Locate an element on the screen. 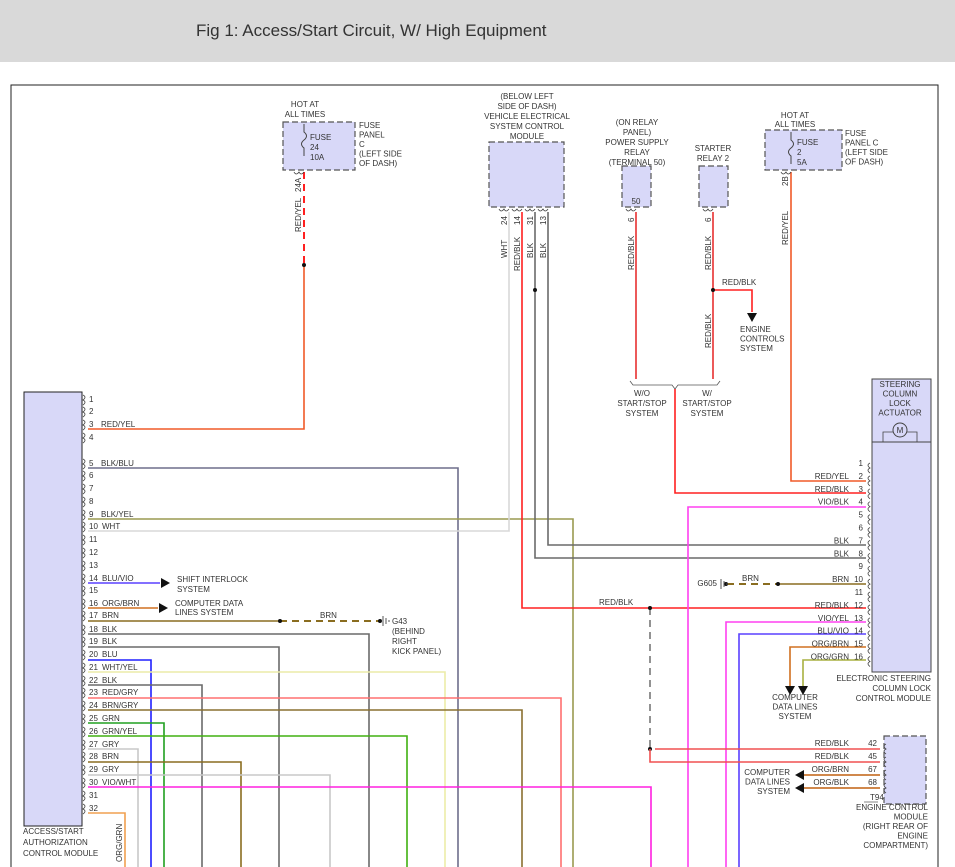  arrow-left-icon is located at coordinates (799, 775).